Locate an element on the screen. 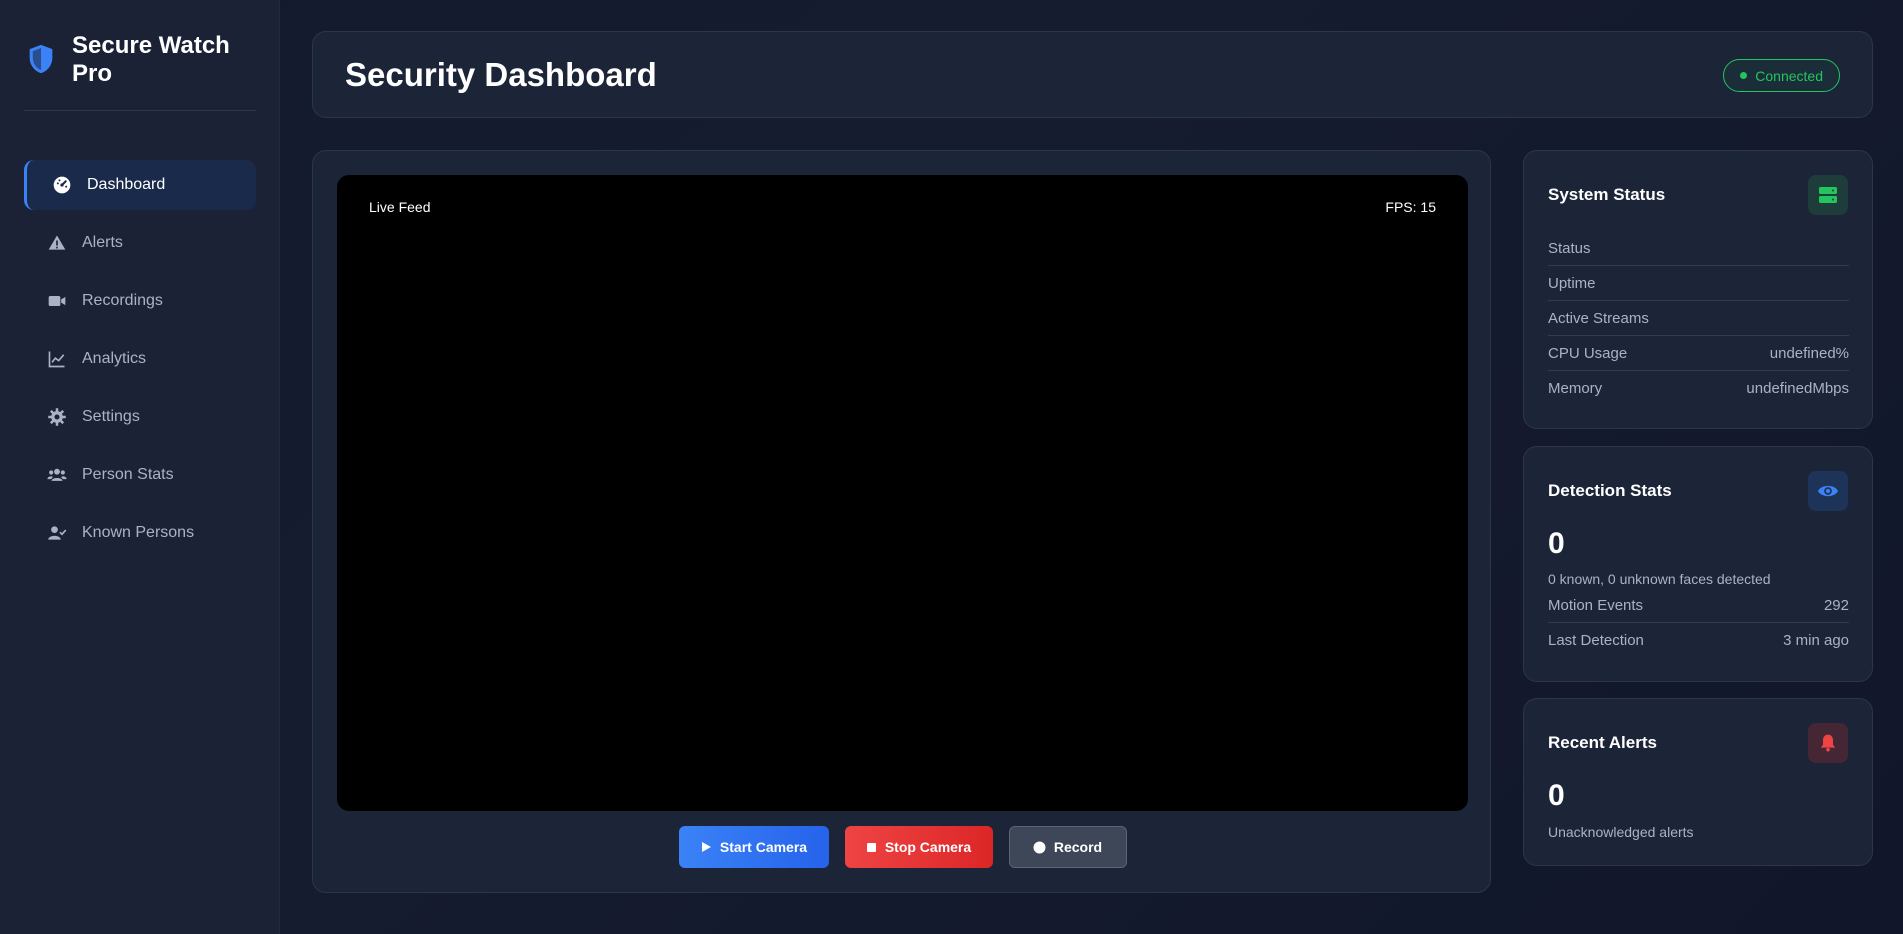 The height and width of the screenshot is (934, 1903). sidebar-item-settings: Settings is located at coordinates (140, 417).